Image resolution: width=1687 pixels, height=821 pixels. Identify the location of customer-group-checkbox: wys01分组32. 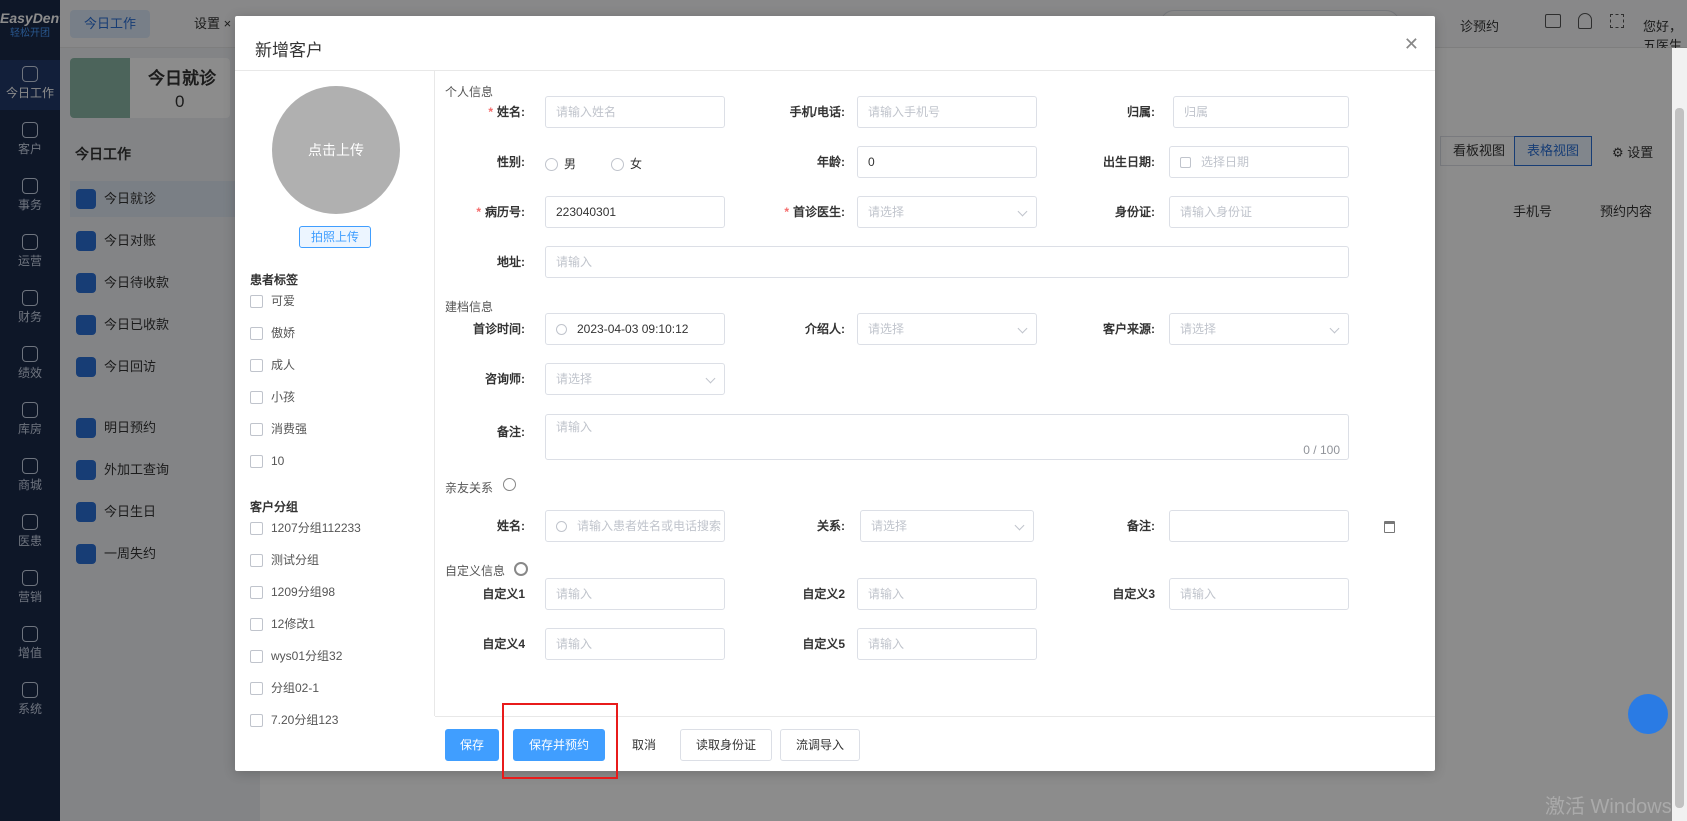
(296, 658).